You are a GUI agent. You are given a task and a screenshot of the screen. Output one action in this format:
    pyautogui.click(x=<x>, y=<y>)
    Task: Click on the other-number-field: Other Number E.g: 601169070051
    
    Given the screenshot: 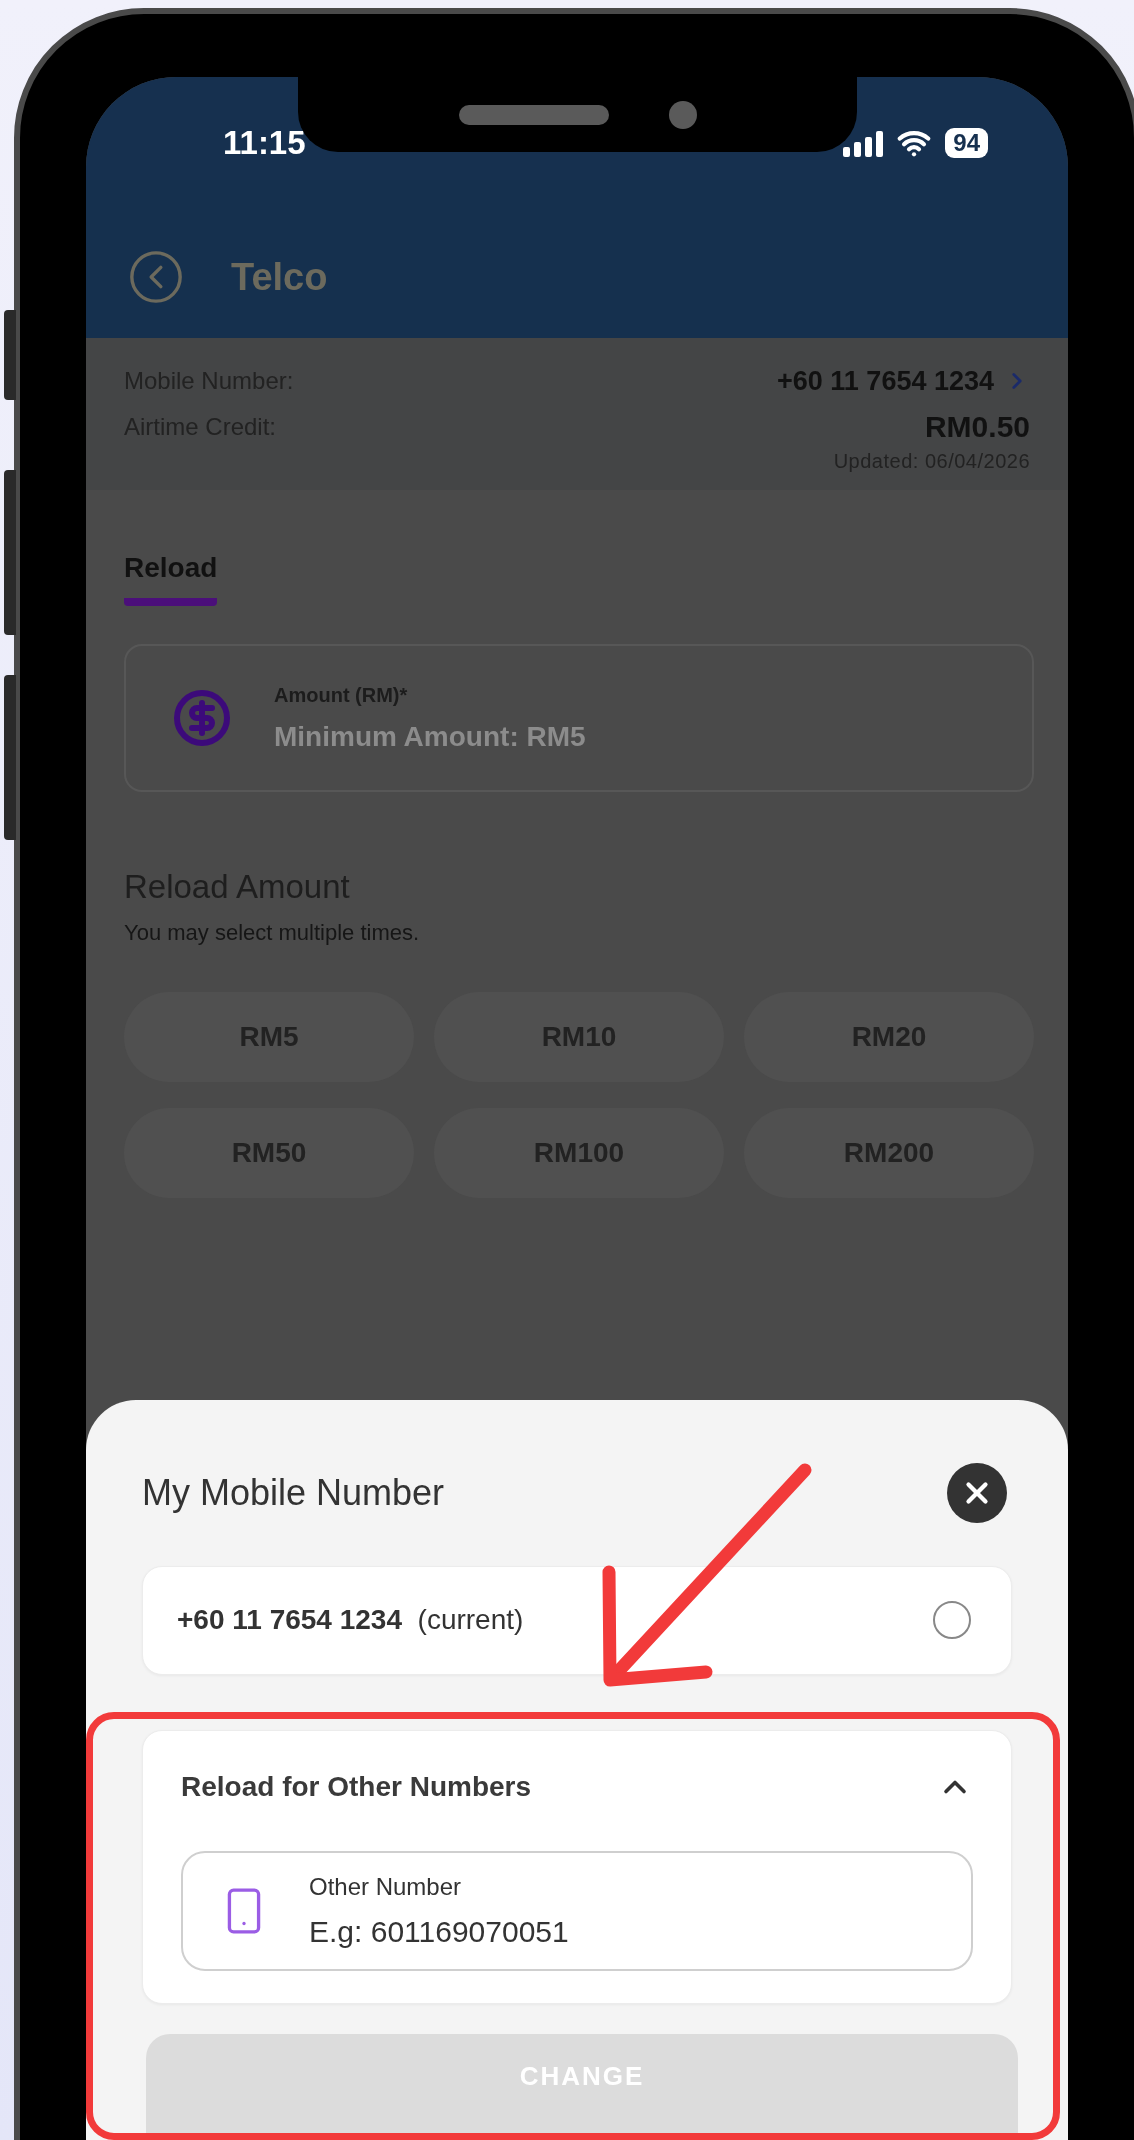 What is the action you would take?
    pyautogui.click(x=577, y=1910)
    